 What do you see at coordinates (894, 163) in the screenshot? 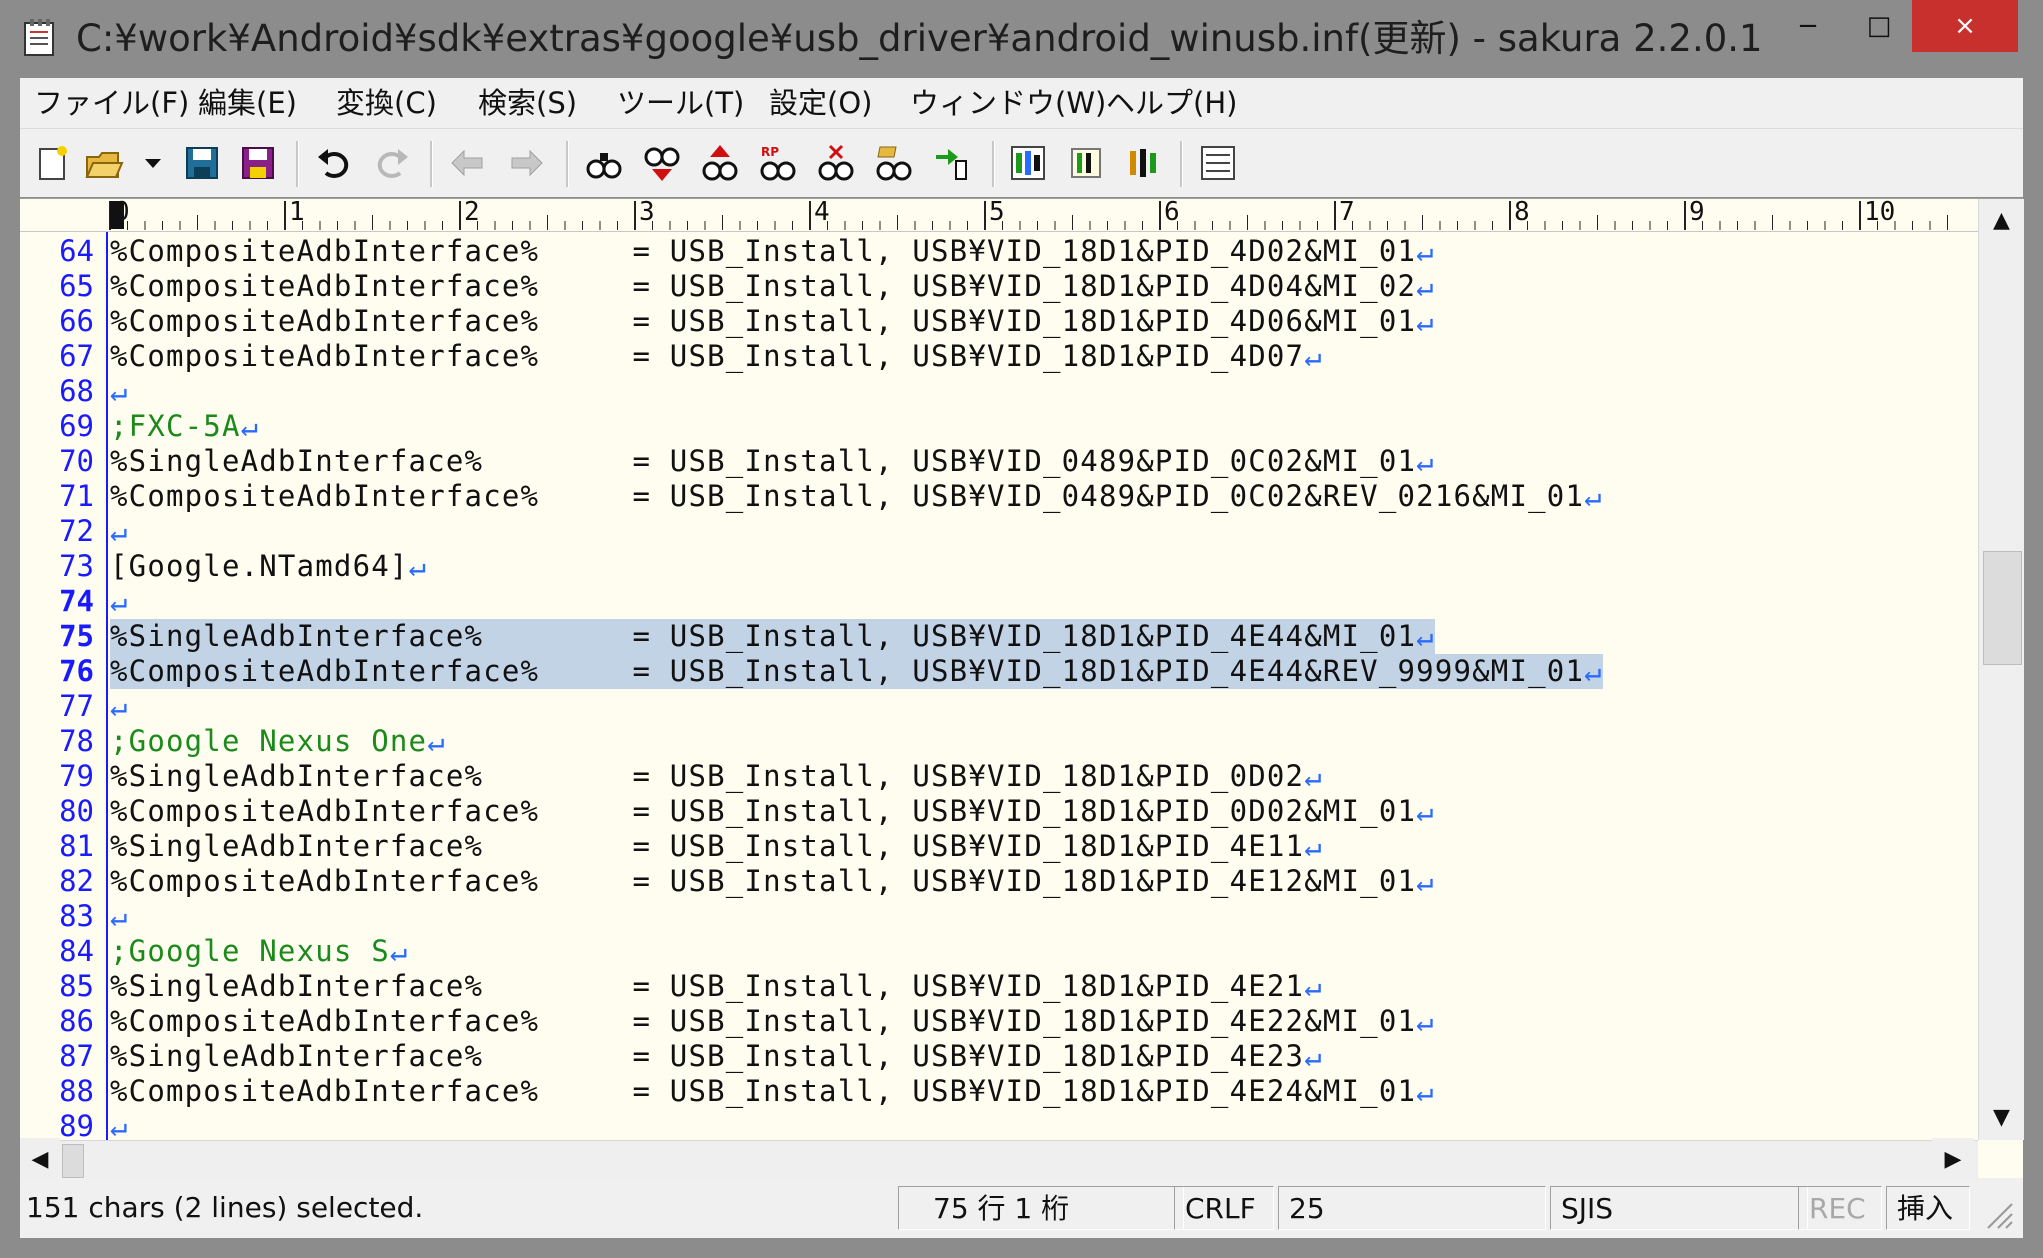
I see `grep-icon` at bounding box center [894, 163].